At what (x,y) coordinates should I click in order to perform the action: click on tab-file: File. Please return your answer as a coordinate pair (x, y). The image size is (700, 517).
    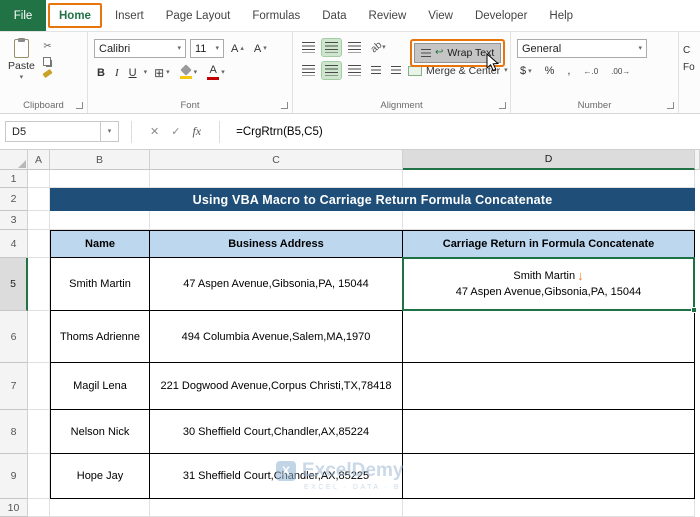
    Looking at the image, I should click on (23, 15).